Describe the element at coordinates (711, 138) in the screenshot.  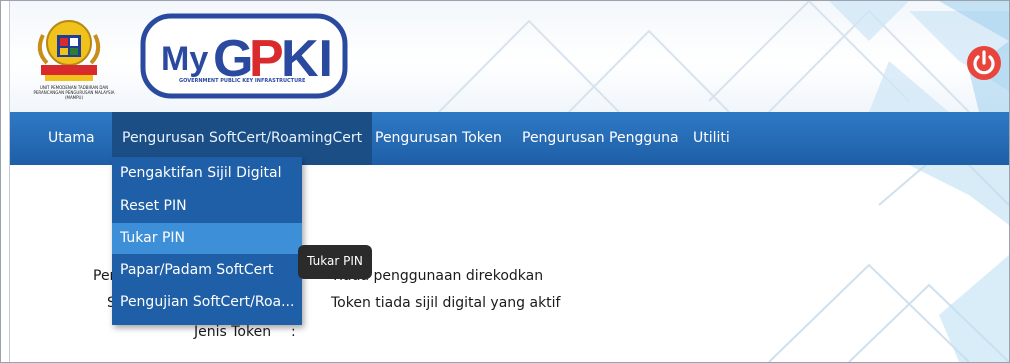
I see `nav-item-utiliti: Utiliti` at that location.